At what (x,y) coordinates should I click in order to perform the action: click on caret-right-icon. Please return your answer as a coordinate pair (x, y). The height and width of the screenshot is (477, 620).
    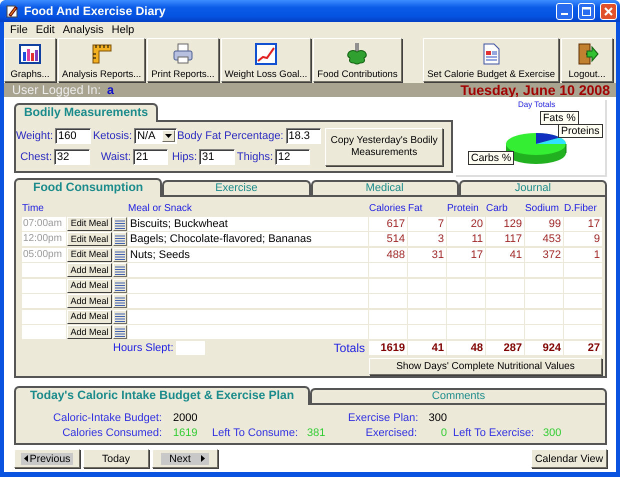
    Looking at the image, I should click on (202, 458).